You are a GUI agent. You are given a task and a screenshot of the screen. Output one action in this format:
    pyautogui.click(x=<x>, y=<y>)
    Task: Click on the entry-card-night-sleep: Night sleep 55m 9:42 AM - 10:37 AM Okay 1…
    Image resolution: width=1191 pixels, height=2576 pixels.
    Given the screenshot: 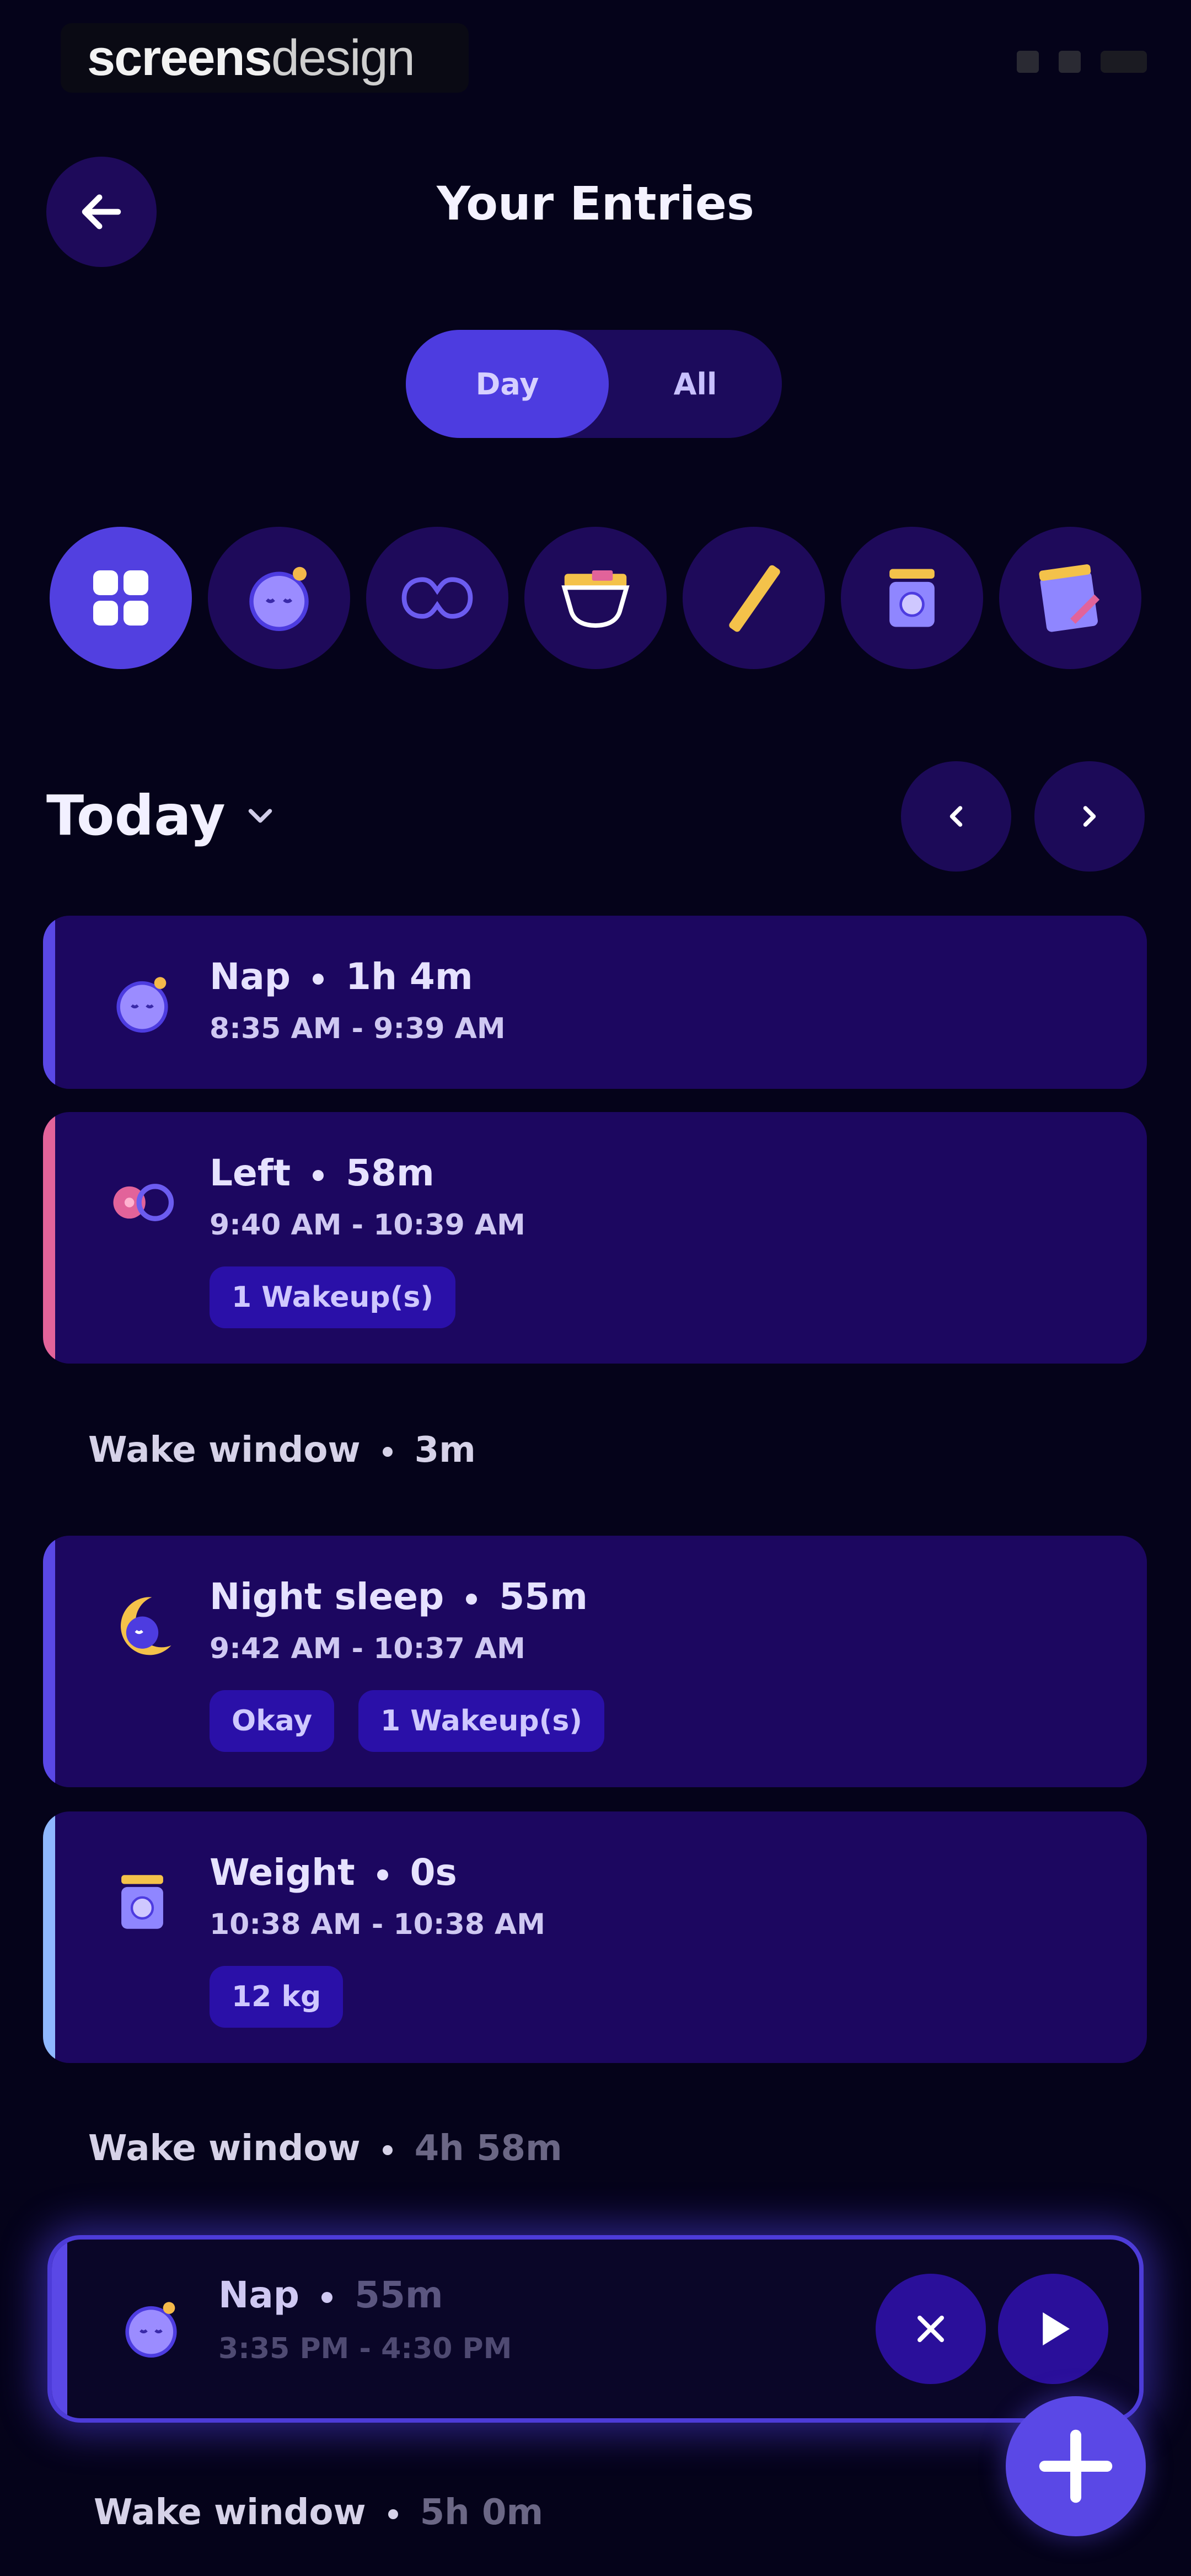 What is the action you would take?
    pyautogui.click(x=595, y=1661)
    